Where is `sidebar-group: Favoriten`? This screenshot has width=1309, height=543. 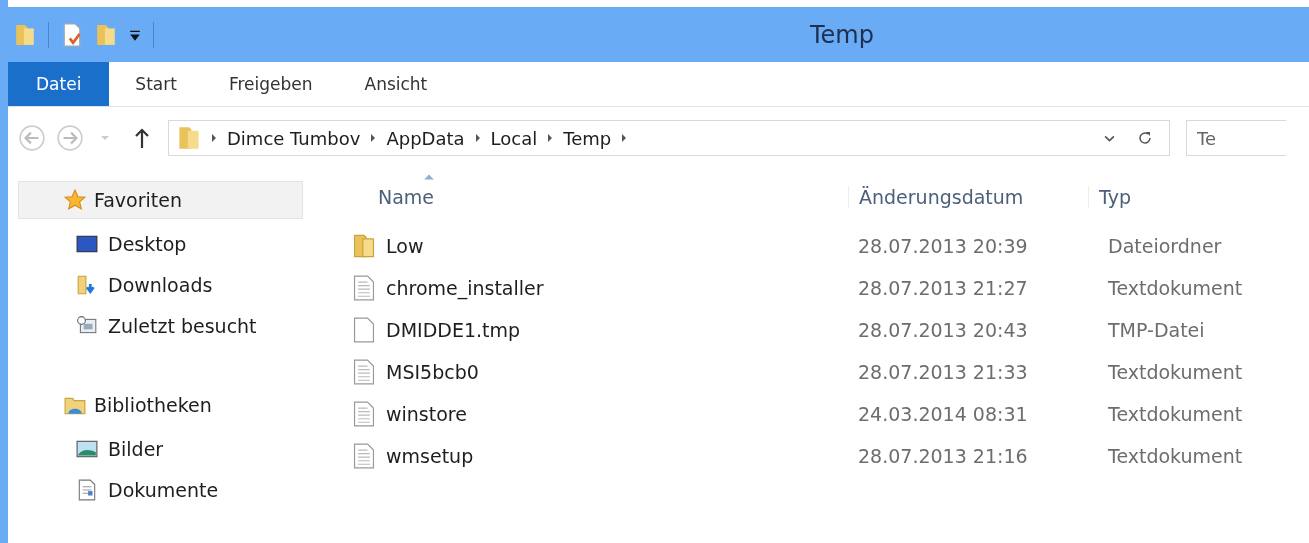 sidebar-group: Favoriten is located at coordinates (160, 200).